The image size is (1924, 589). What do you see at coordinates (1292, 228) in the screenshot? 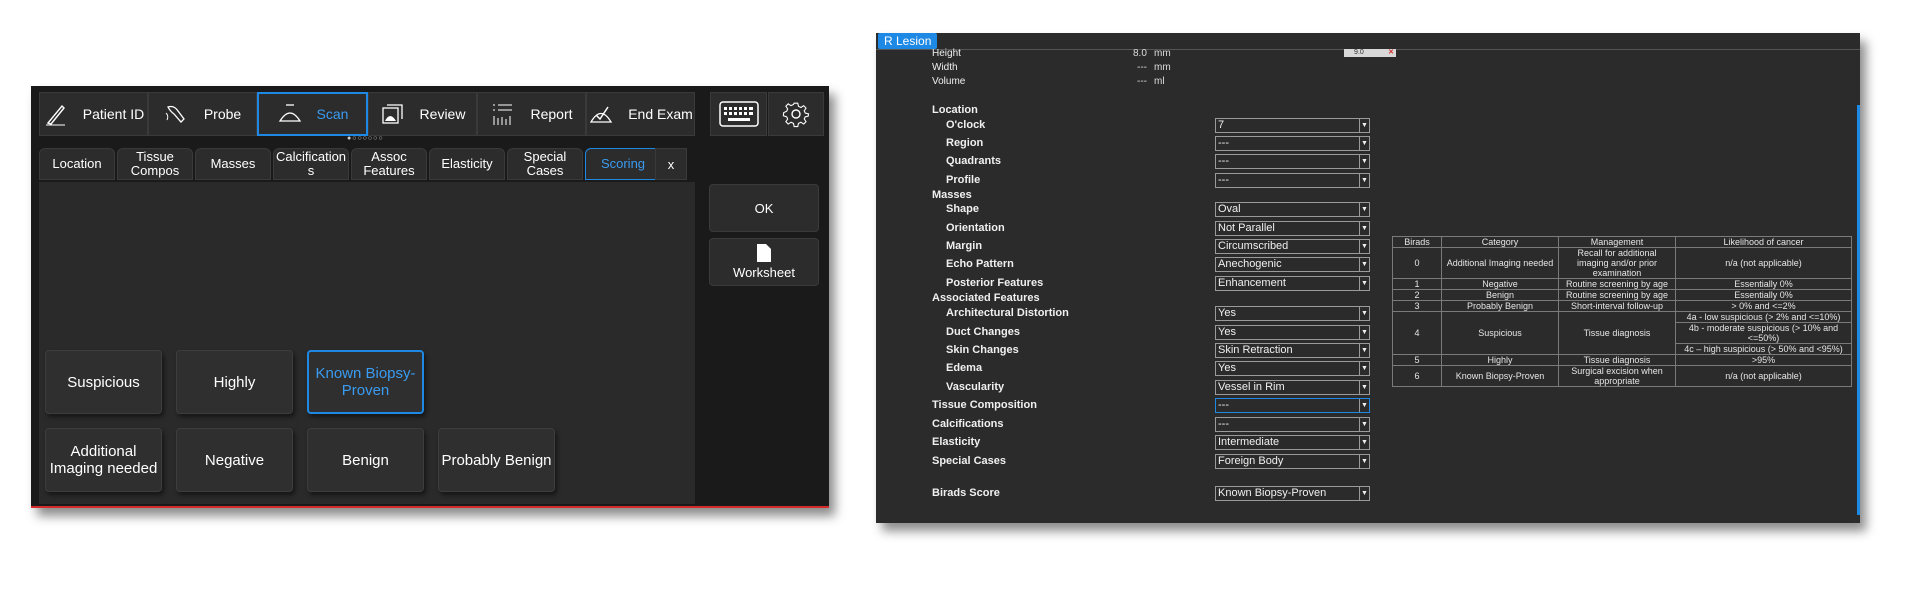
I see `orientation-select: Not Parallel ▼` at bounding box center [1292, 228].